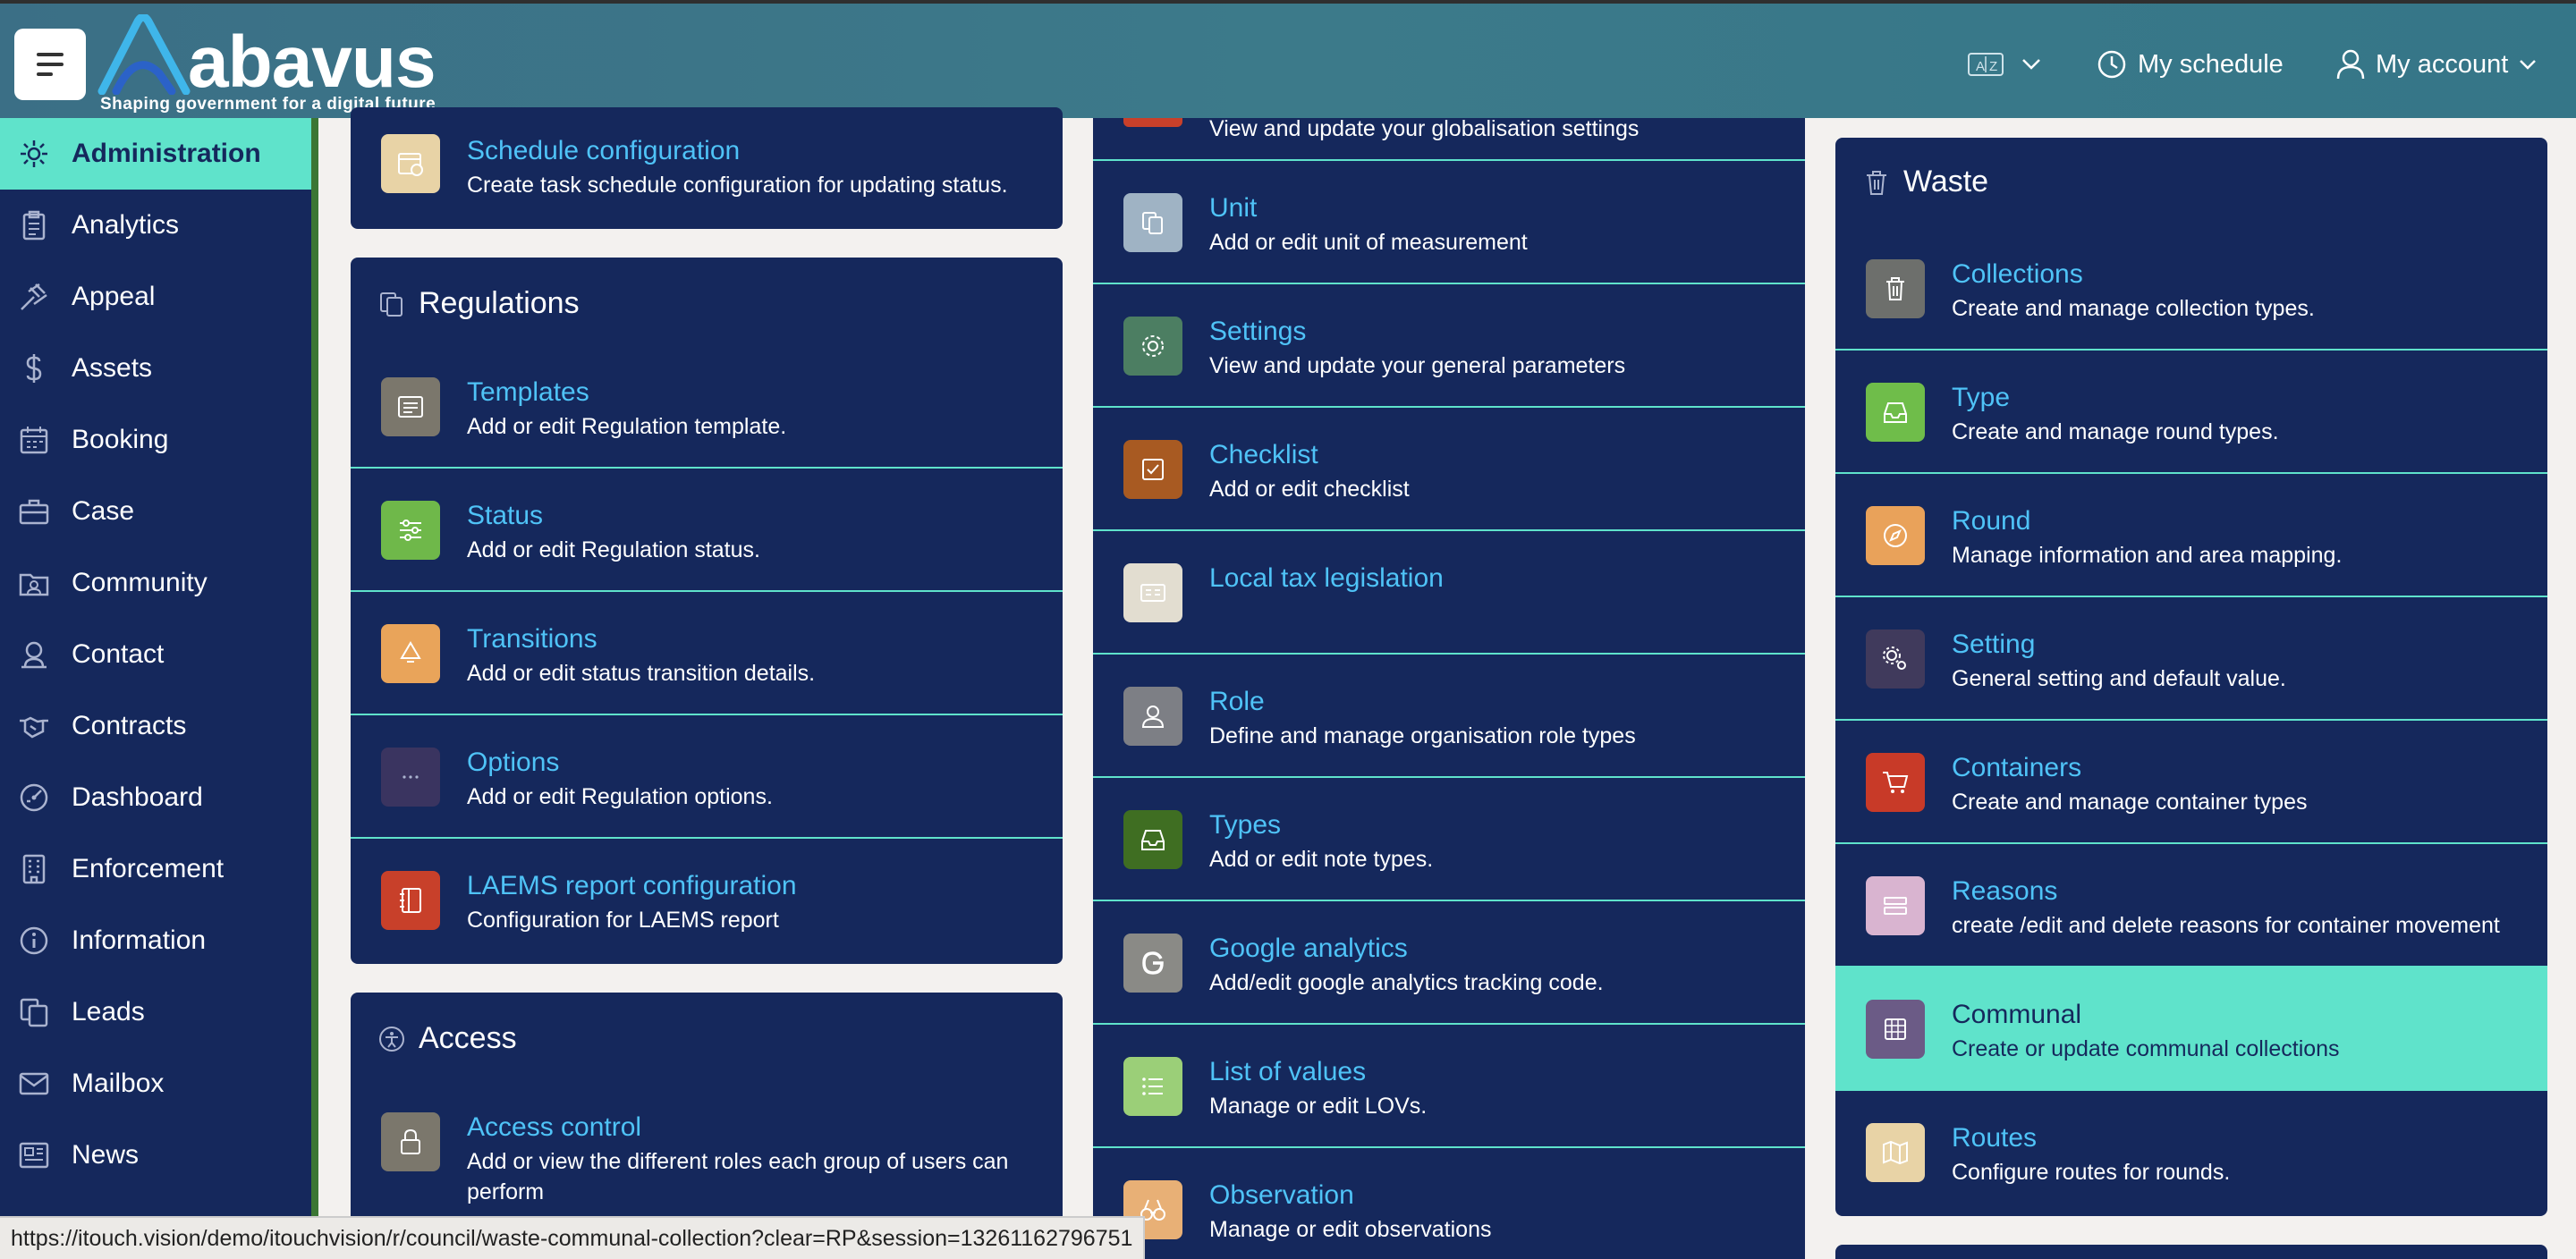 The image size is (2576, 1259). What do you see at coordinates (155, 1012) in the screenshot?
I see `sidebar-item-leads: Leads` at bounding box center [155, 1012].